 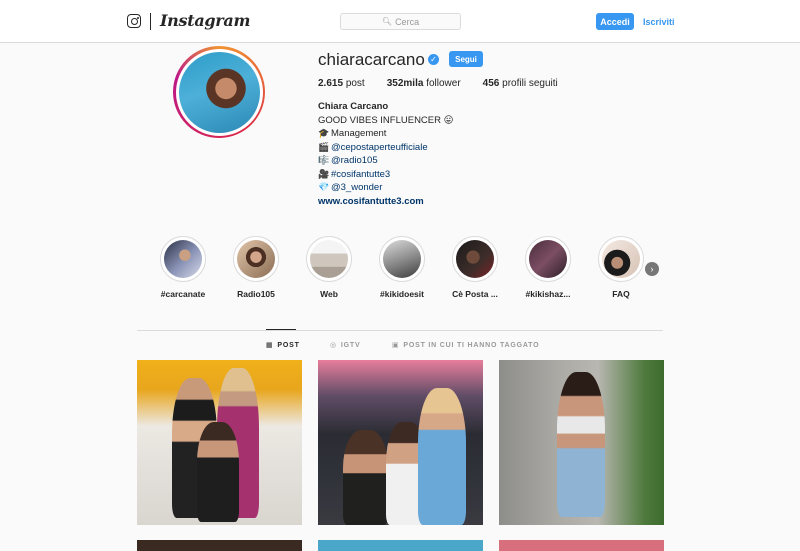 What do you see at coordinates (256, 294) in the screenshot?
I see `highlight-label: Radio105` at bounding box center [256, 294].